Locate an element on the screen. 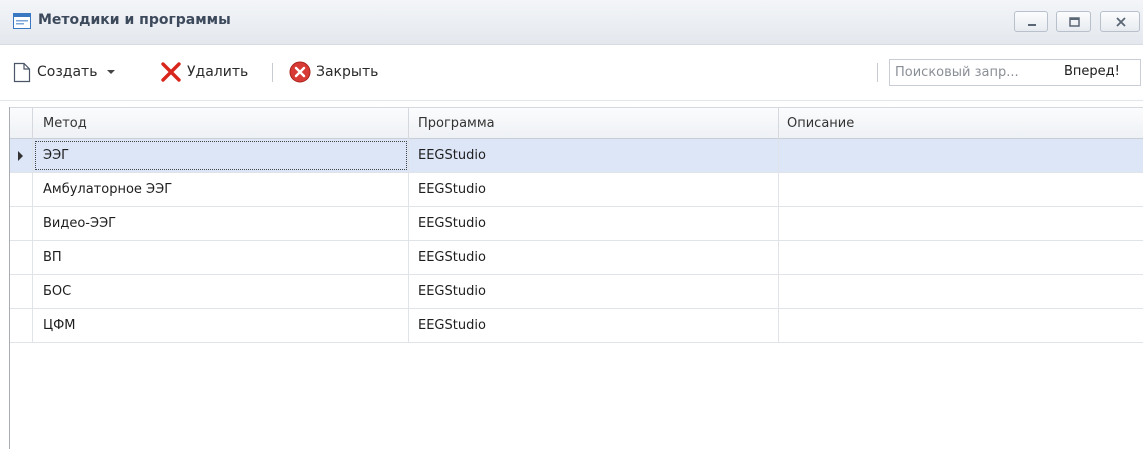  minimize-icon is located at coordinates (1032, 25).